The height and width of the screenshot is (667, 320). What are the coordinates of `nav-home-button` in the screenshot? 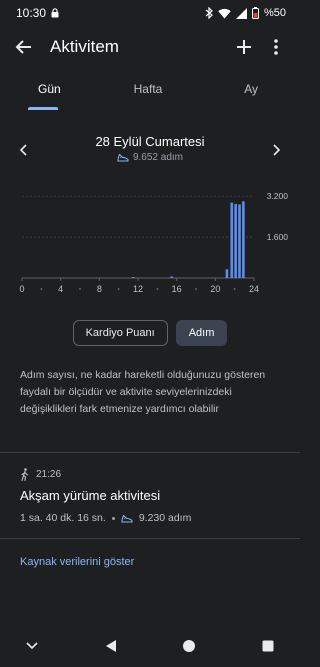 It's located at (189, 646).